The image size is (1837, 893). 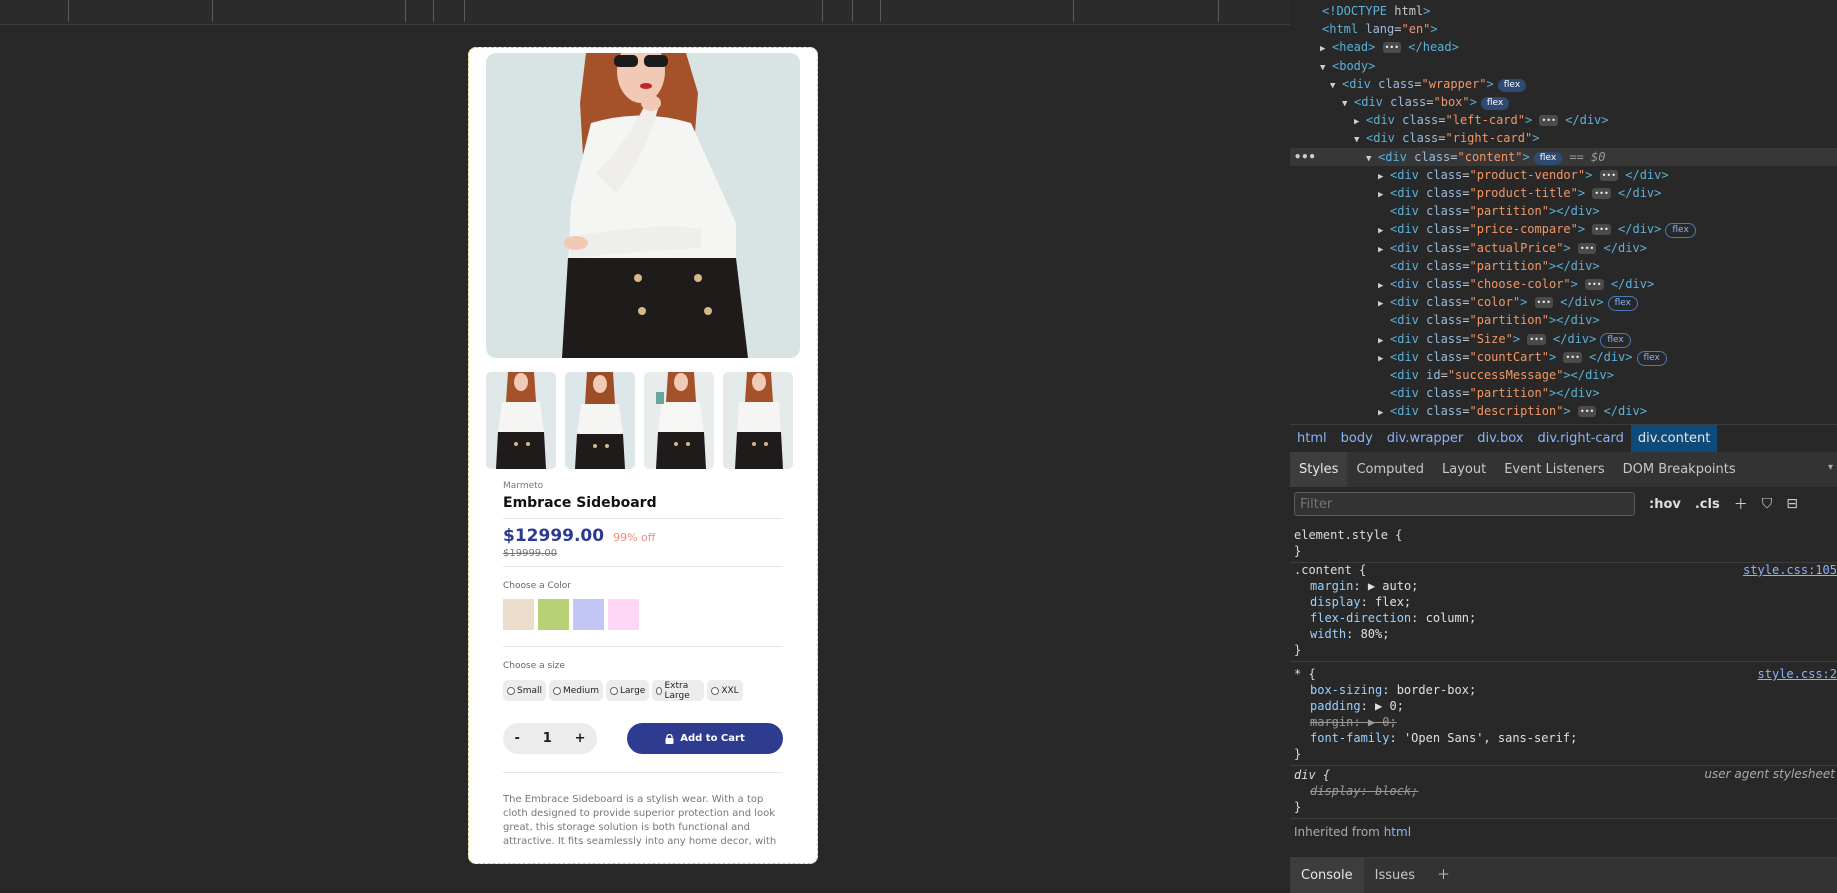 I want to click on color-swatches, so click(x=643, y=614).